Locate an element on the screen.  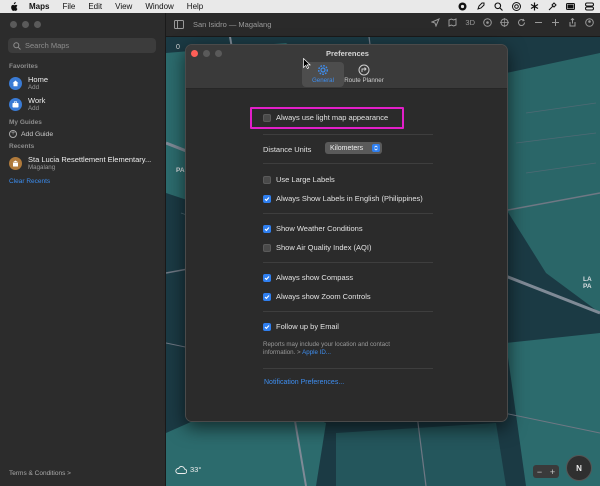
zoom-button is located at coordinates (37, 24).